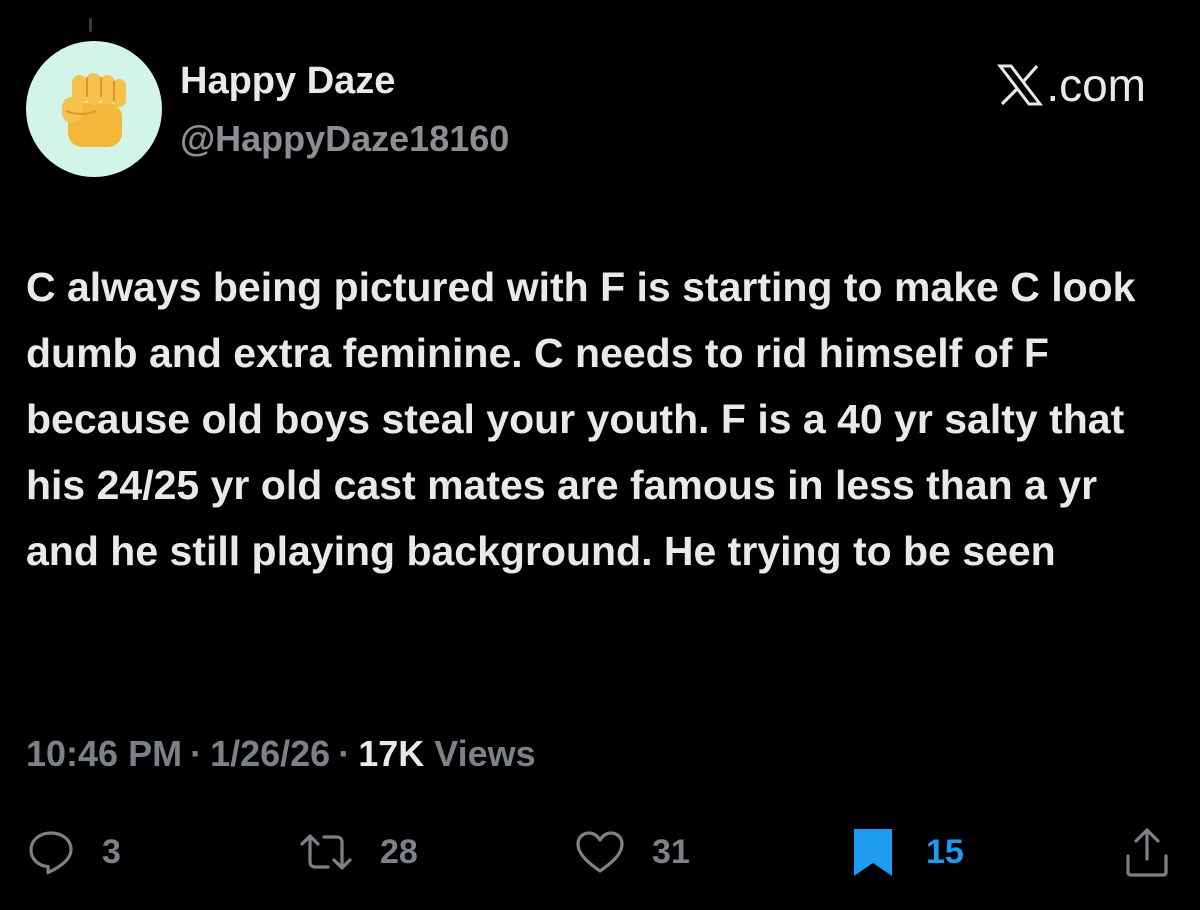  What do you see at coordinates (1021, 85) in the screenshot?
I see `x-logo-icon` at bounding box center [1021, 85].